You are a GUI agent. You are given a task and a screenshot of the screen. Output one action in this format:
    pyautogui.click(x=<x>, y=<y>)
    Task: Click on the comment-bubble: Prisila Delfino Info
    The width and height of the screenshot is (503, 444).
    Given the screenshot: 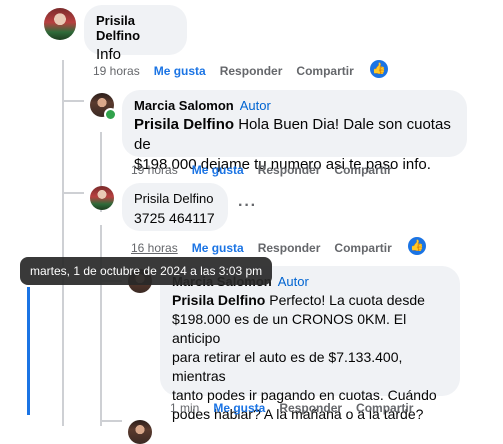 What is the action you would take?
    pyautogui.click(x=135, y=34)
    